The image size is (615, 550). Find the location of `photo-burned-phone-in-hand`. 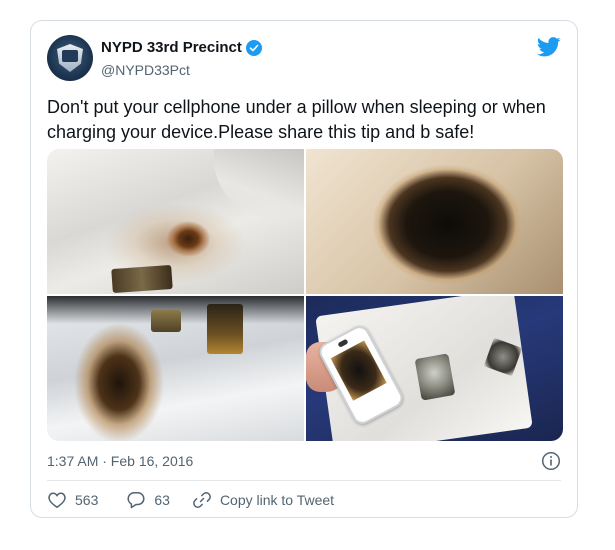

photo-burned-phone-in-hand is located at coordinates (434, 368).